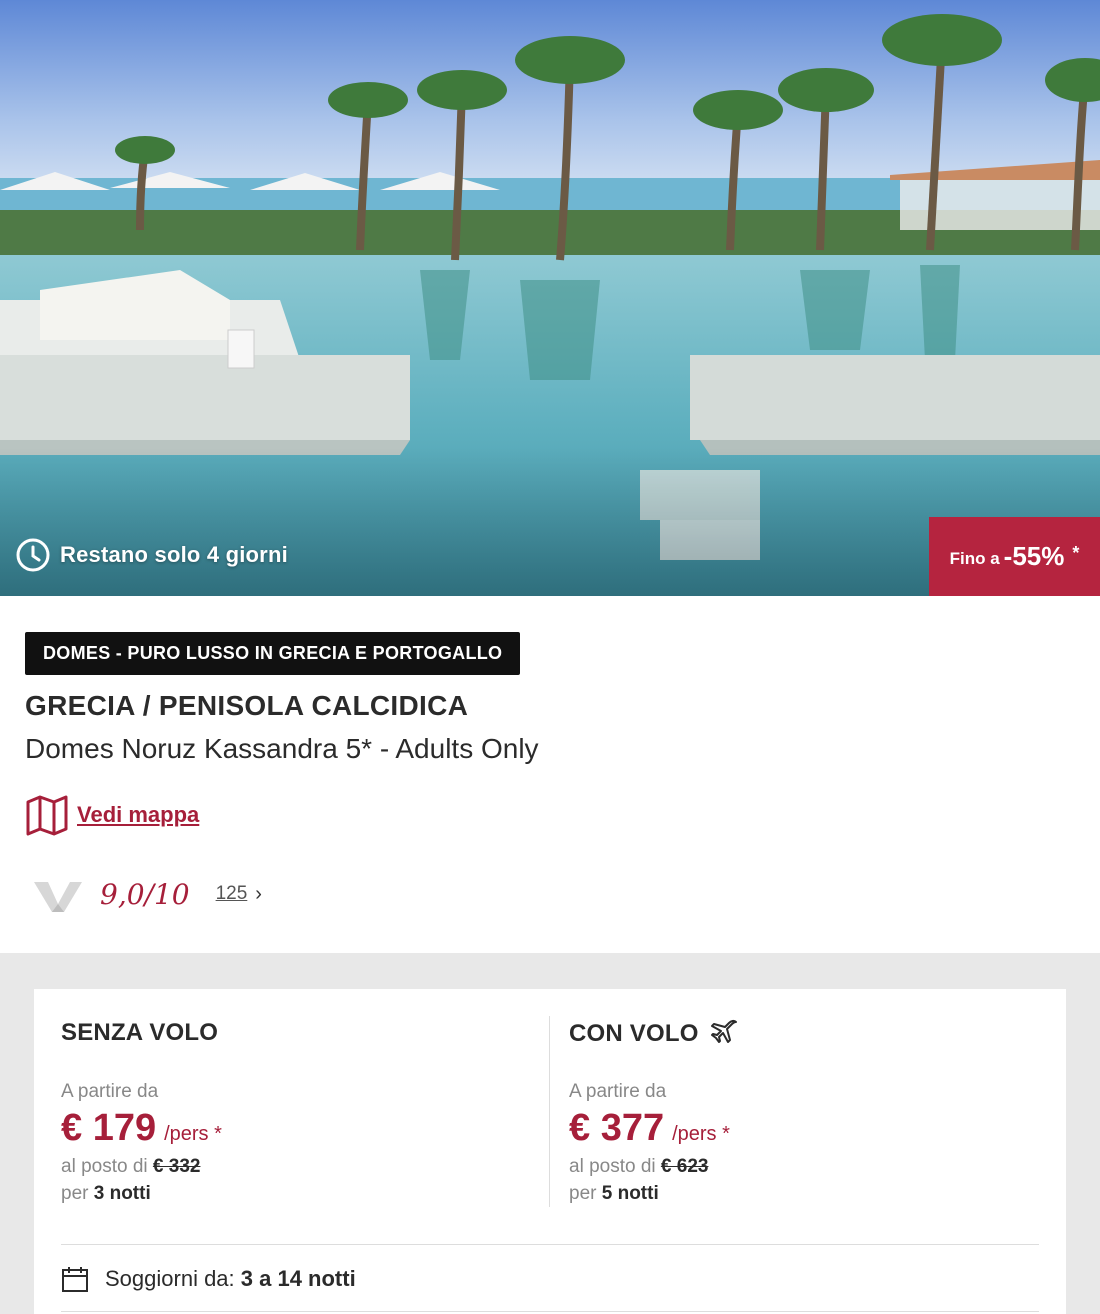 This screenshot has width=1100, height=1314. I want to click on without-flight-title-text: SENZA VOLO, so click(140, 1032).